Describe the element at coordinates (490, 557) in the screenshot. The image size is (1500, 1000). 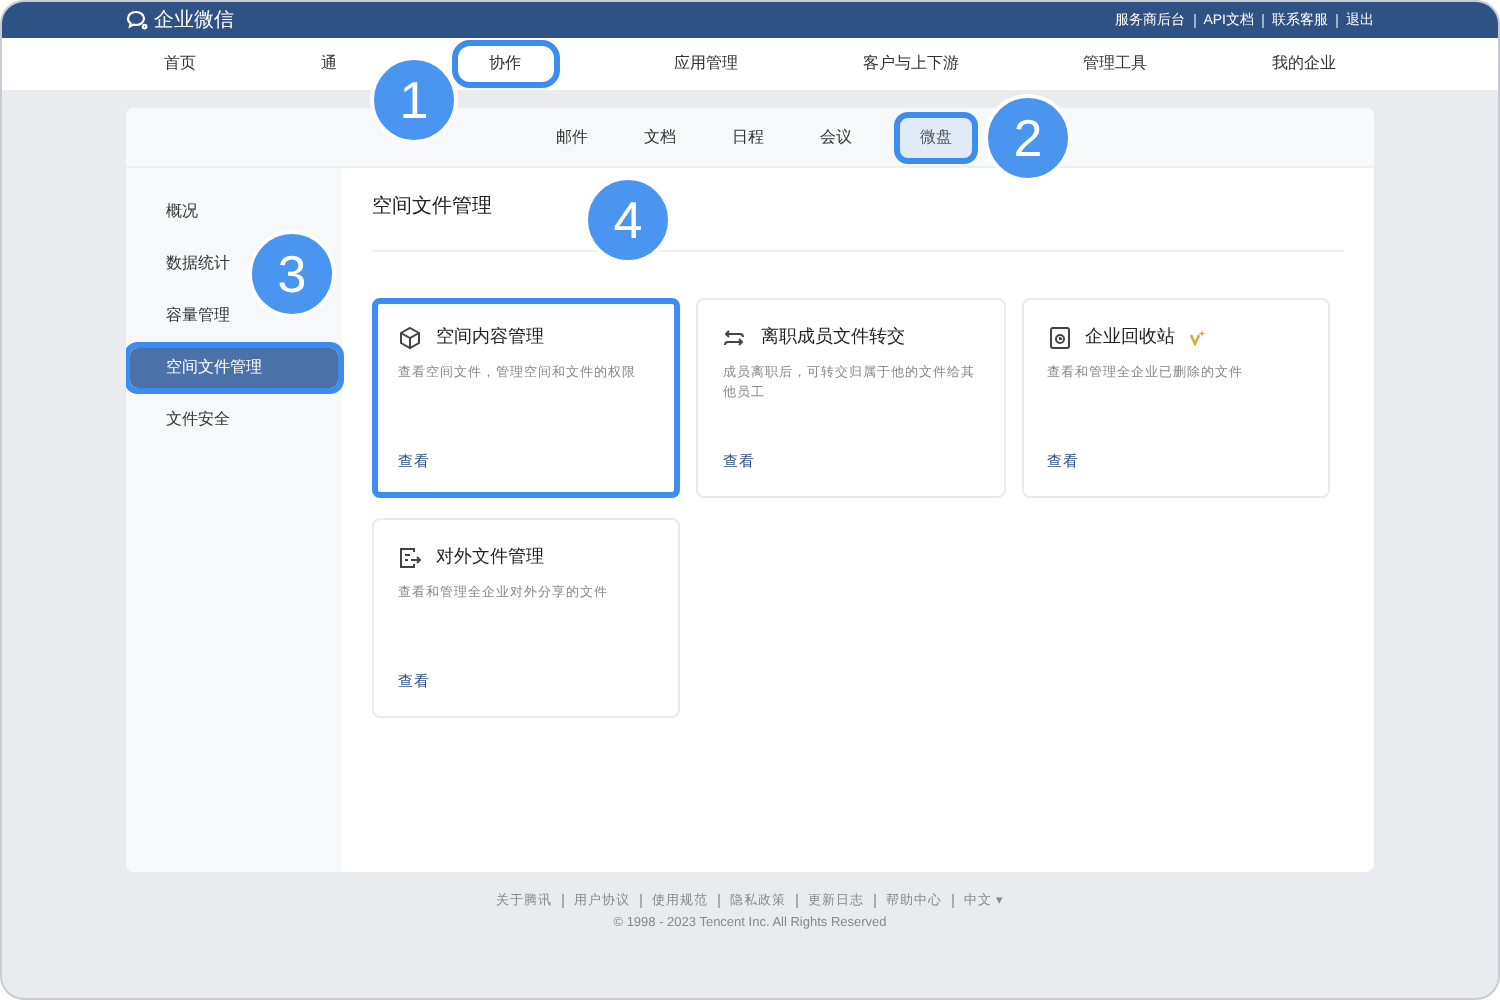
I see `card-title: 对外文件管理` at that location.